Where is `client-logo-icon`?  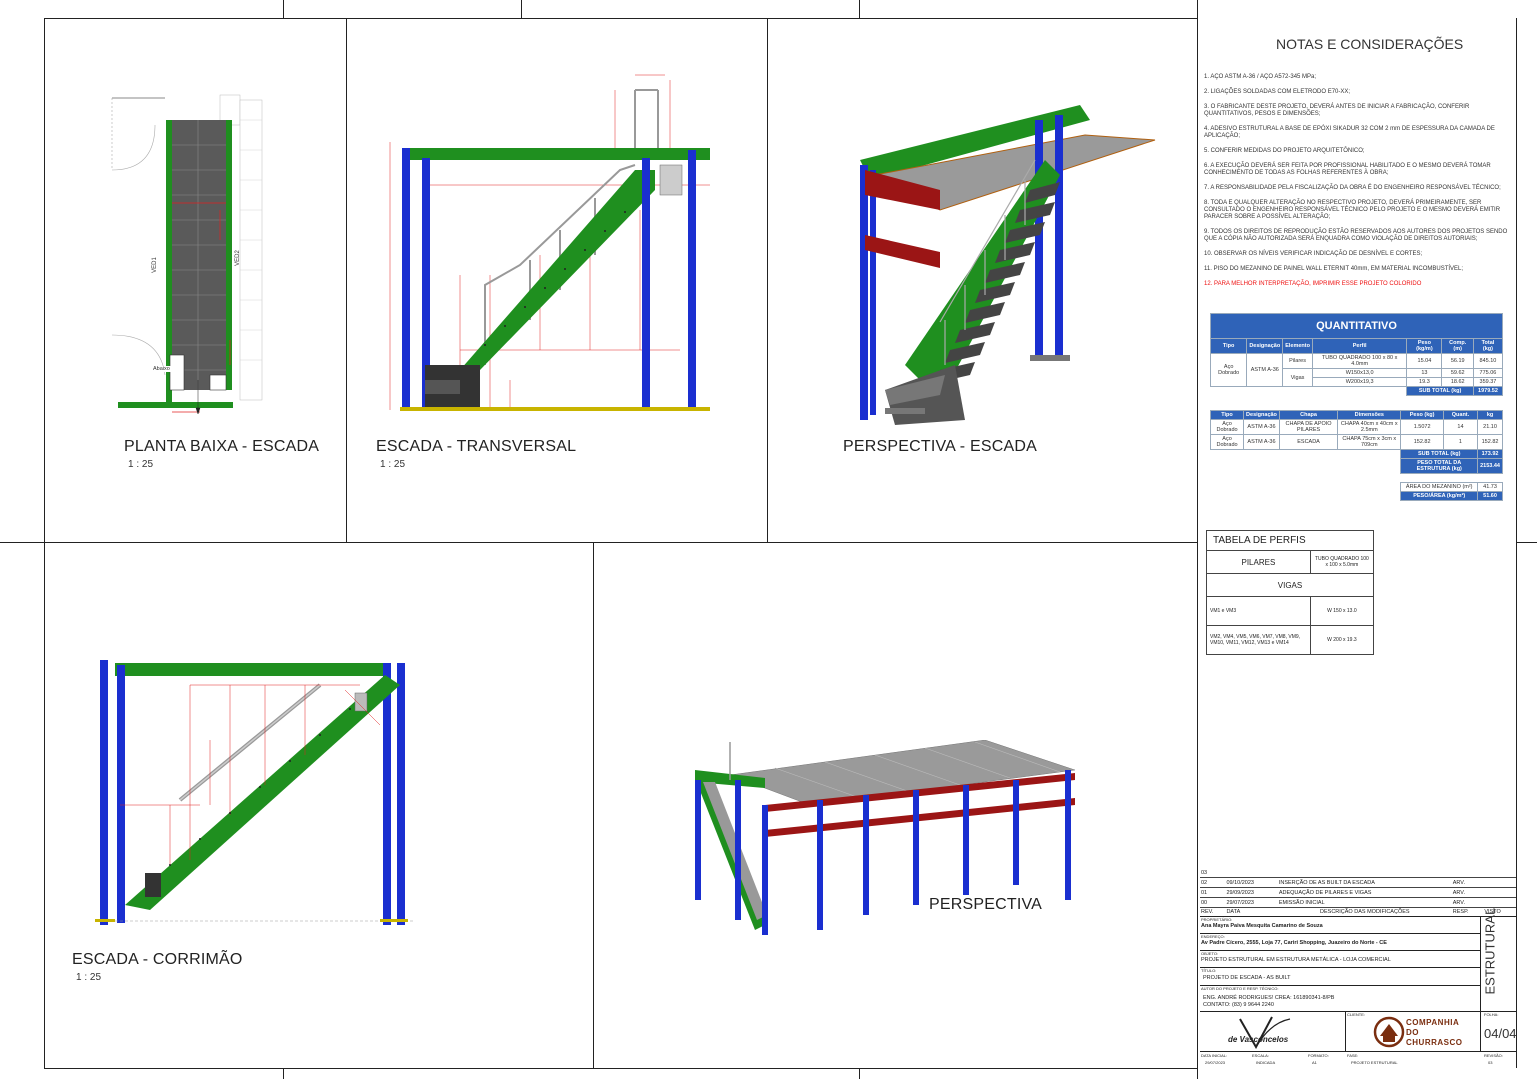
client-logo-icon is located at coordinates (1389, 1032).